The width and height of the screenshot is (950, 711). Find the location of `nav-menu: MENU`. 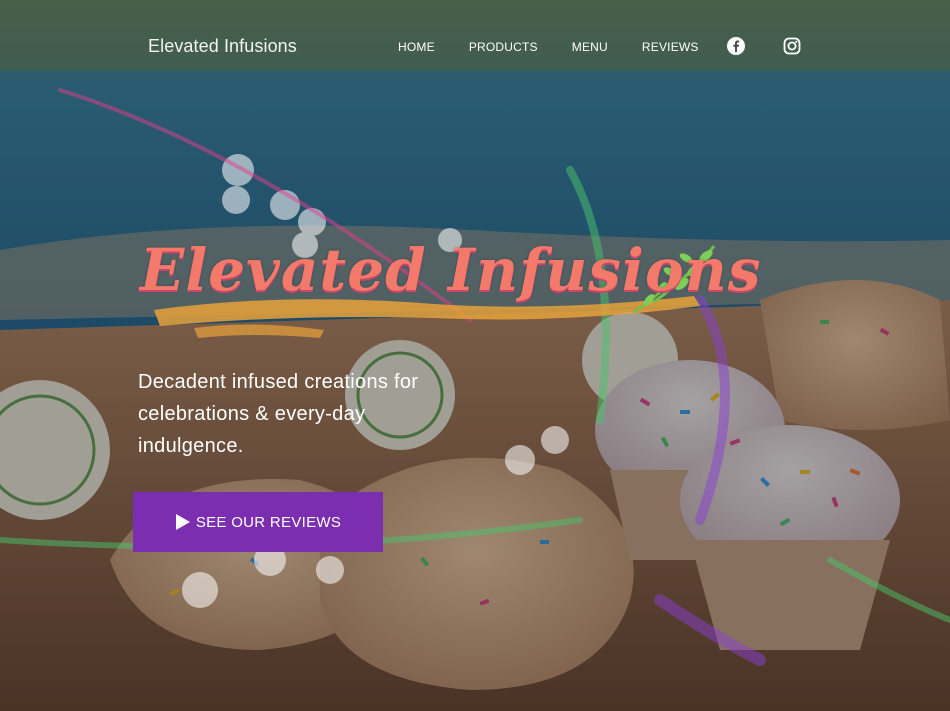

nav-menu: MENU is located at coordinates (590, 47).